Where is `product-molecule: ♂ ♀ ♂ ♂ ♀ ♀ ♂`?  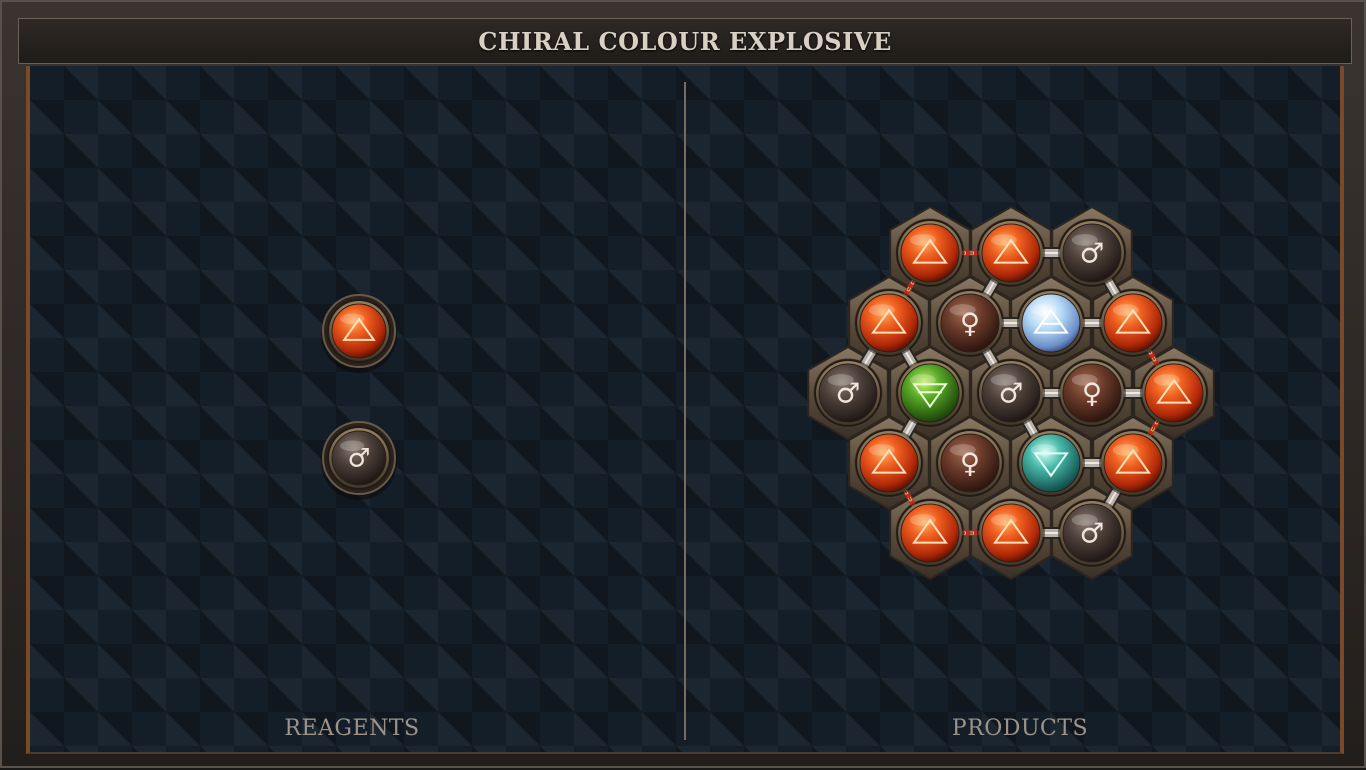
product-molecule: ♂ ♀ ♂ ♂ ♀ ♀ ♂ is located at coordinates (1011, 393).